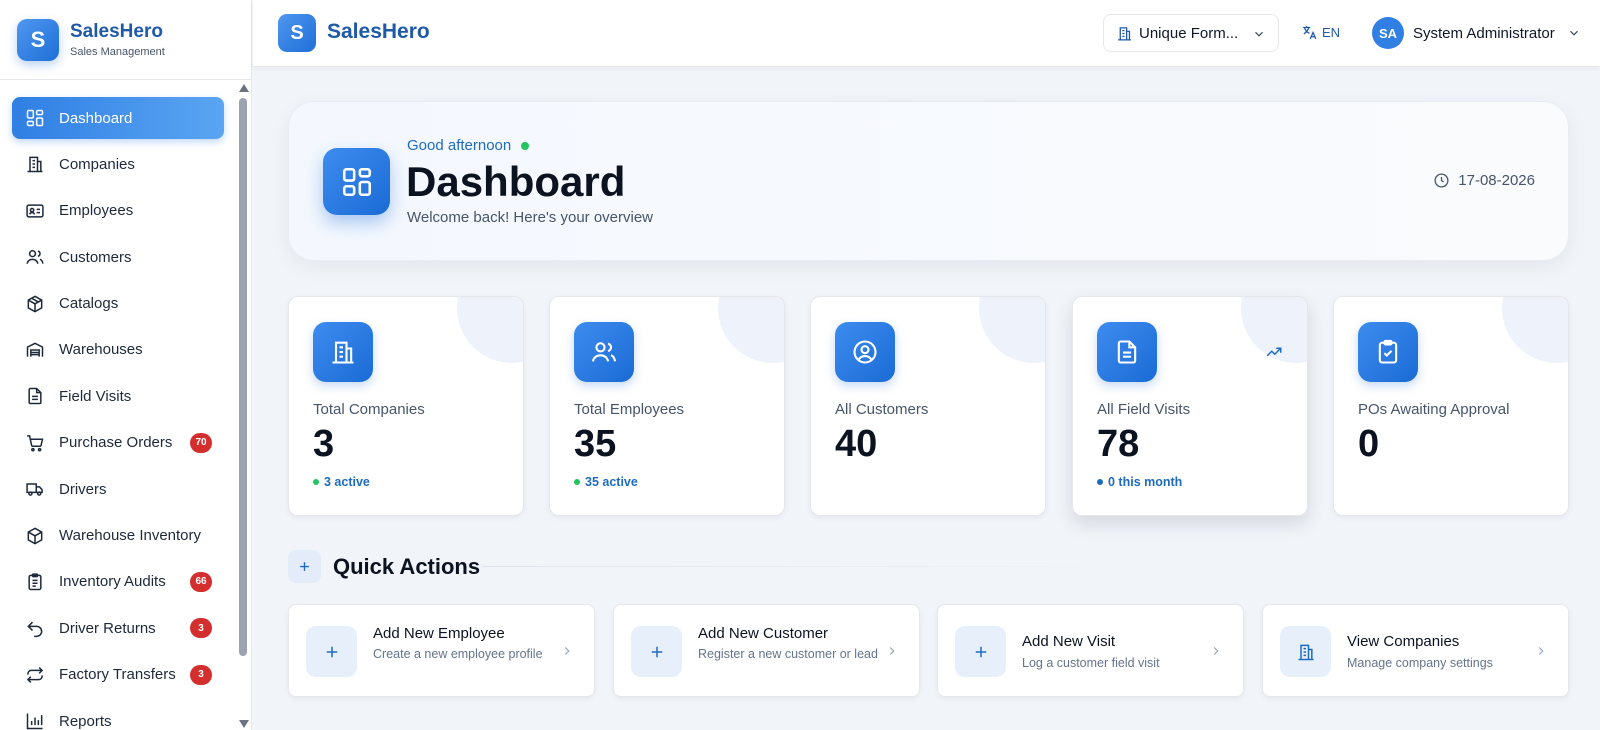  What do you see at coordinates (407, 566) in the screenshot?
I see `section-title: Quick Actions` at bounding box center [407, 566].